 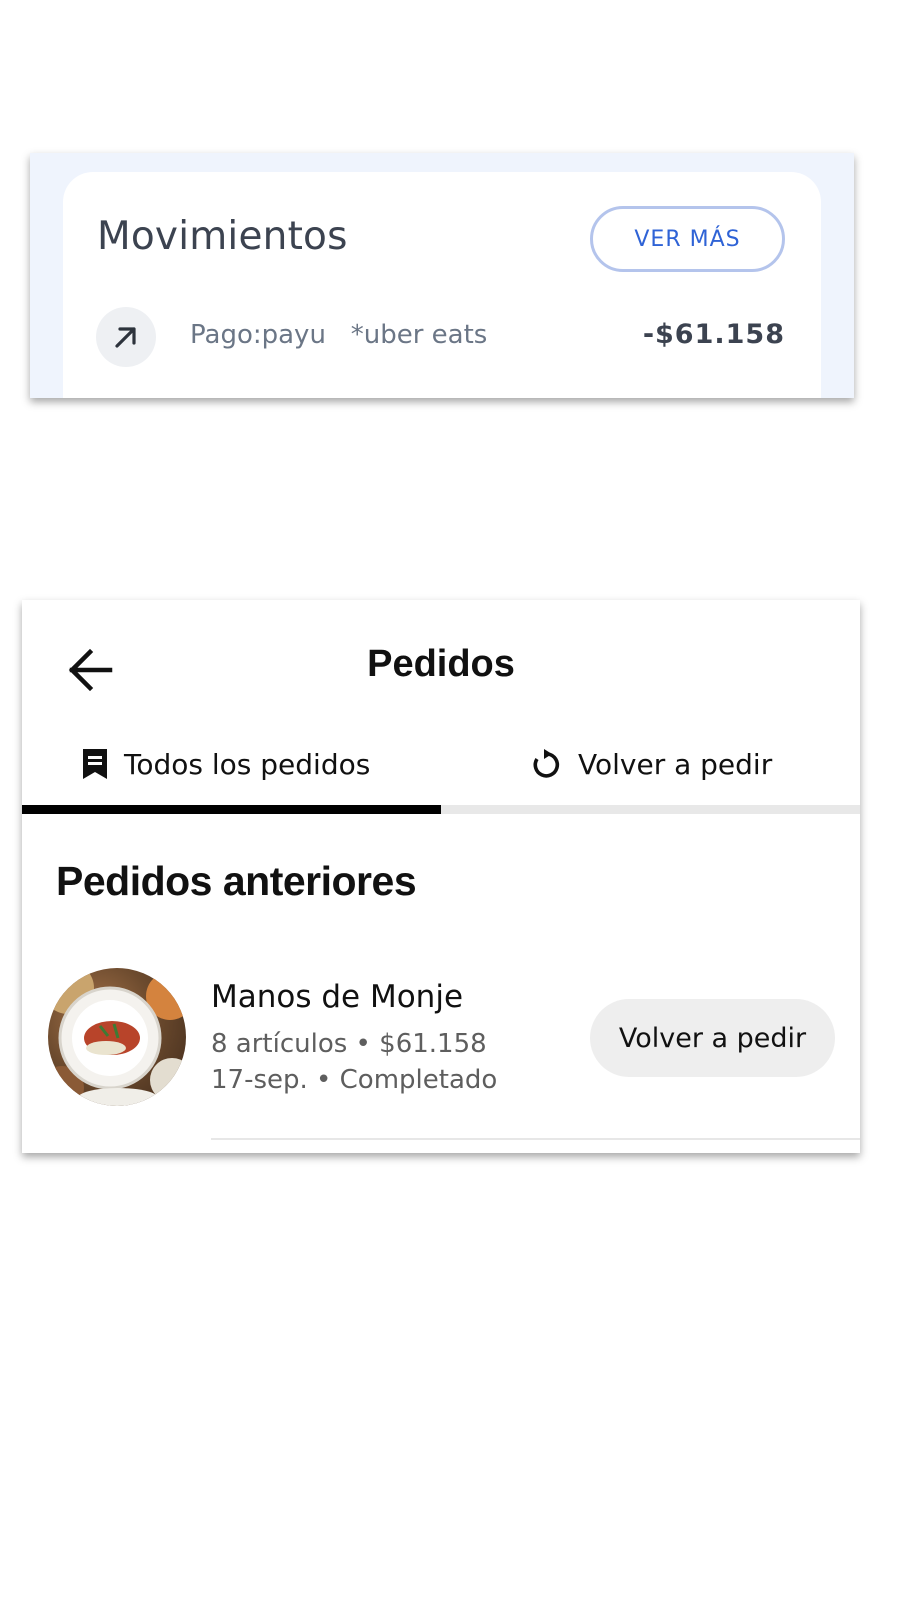 What do you see at coordinates (231, 809) in the screenshot?
I see `active-tab-indicator` at bounding box center [231, 809].